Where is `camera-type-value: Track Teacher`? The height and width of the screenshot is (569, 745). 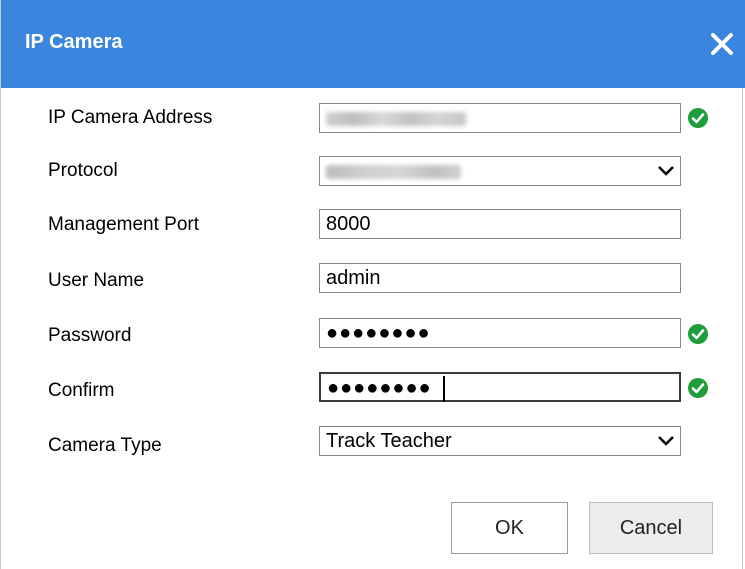
camera-type-value: Track Teacher is located at coordinates (389, 441).